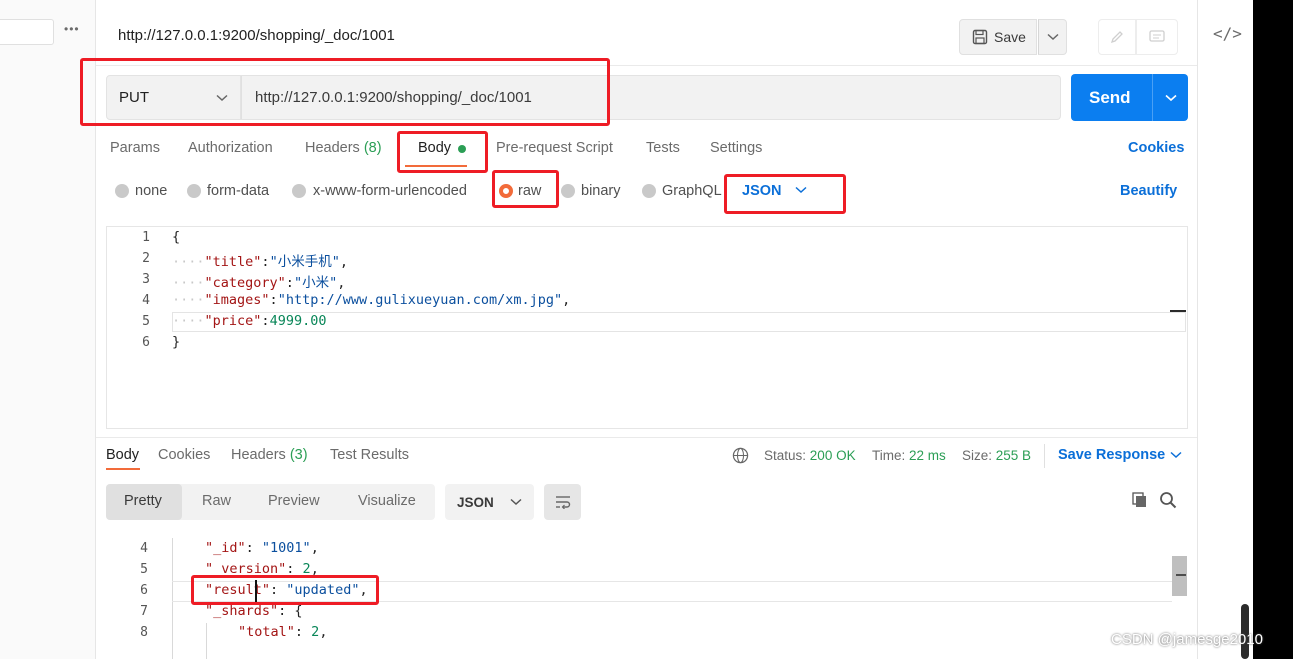  I want to click on annotation-json, so click(785, 194).